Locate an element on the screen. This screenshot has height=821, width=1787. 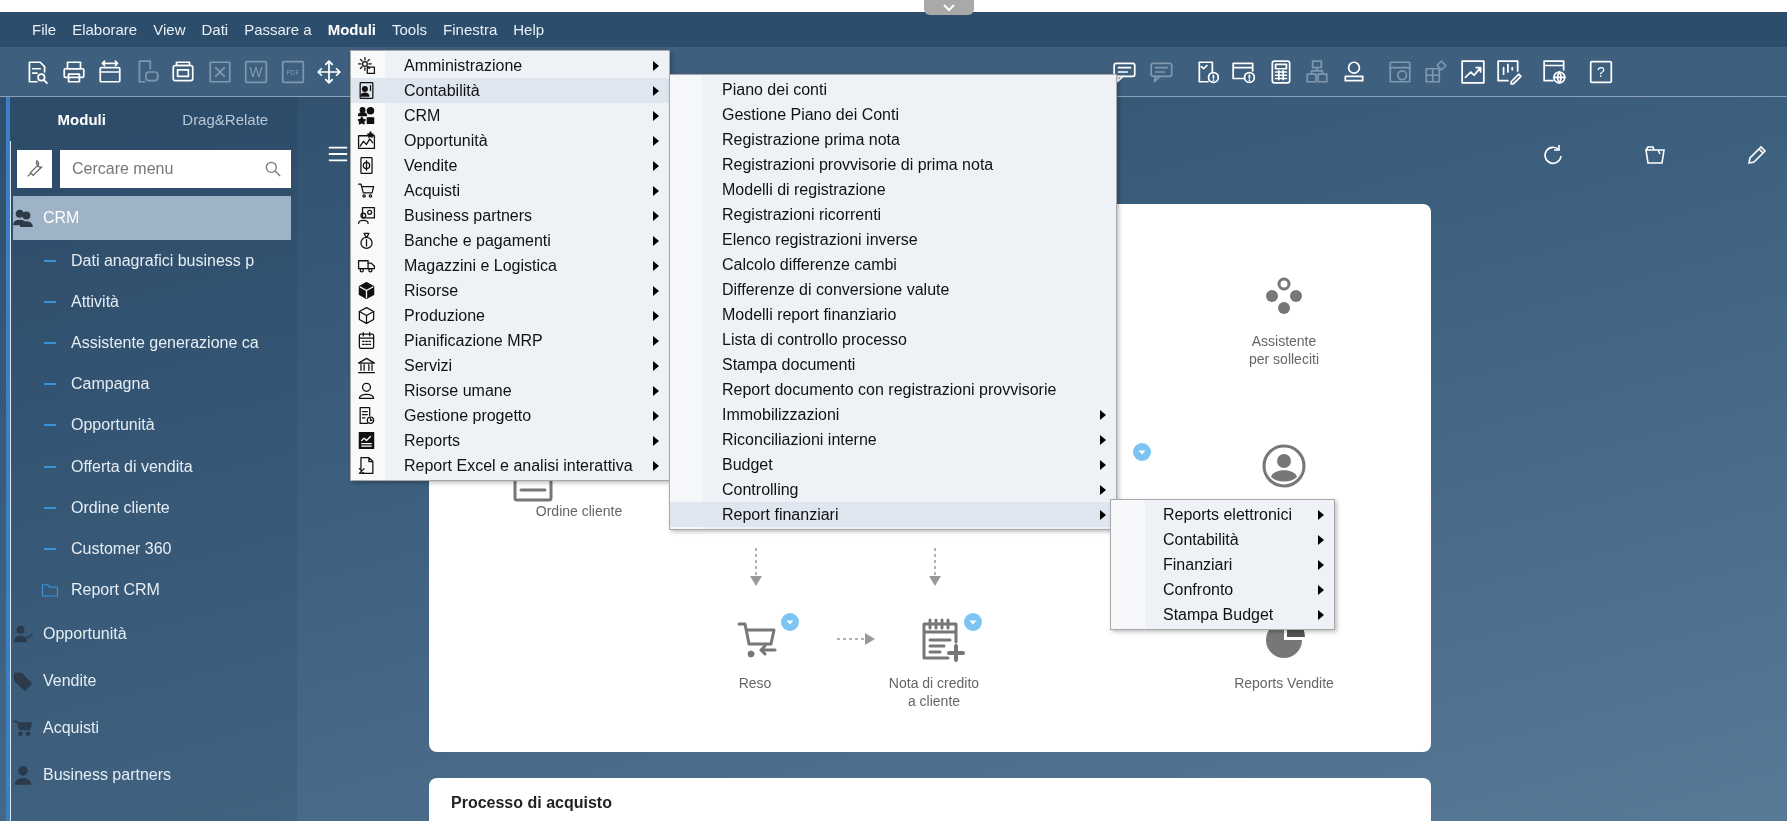
process-label: Reso is located at coordinates (755, 683).